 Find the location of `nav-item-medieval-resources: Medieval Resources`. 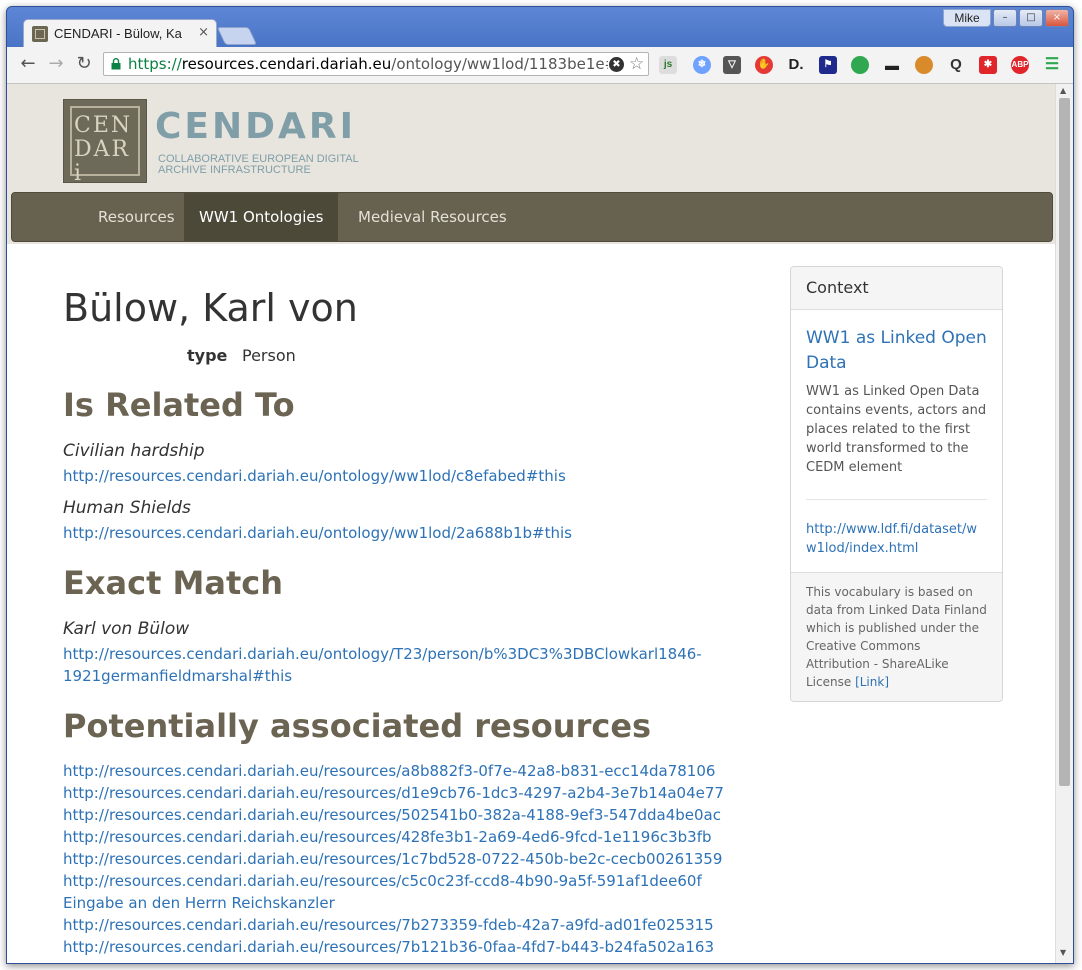

nav-item-medieval-resources: Medieval Resources is located at coordinates (432, 217).